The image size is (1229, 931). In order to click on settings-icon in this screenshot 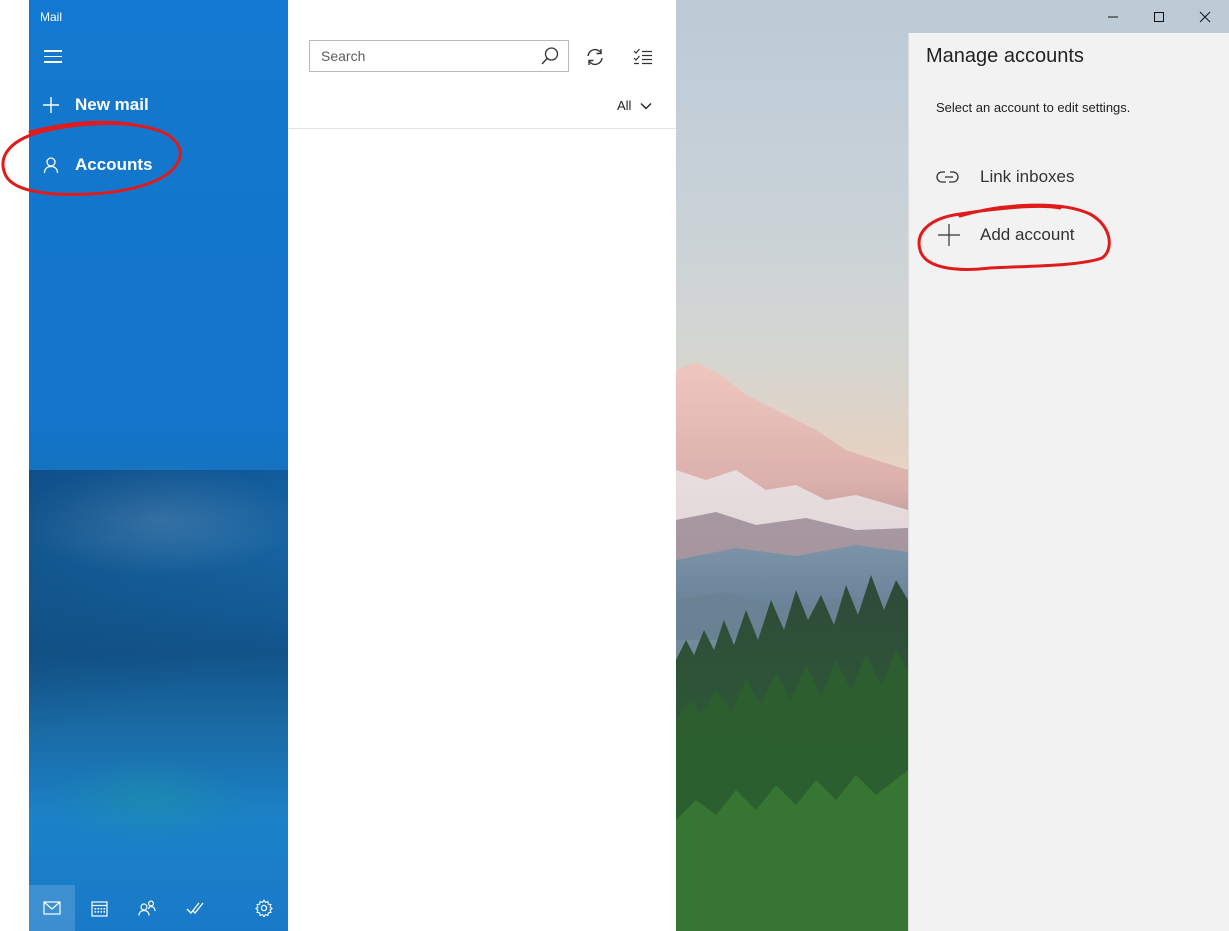, I will do `click(264, 908)`.